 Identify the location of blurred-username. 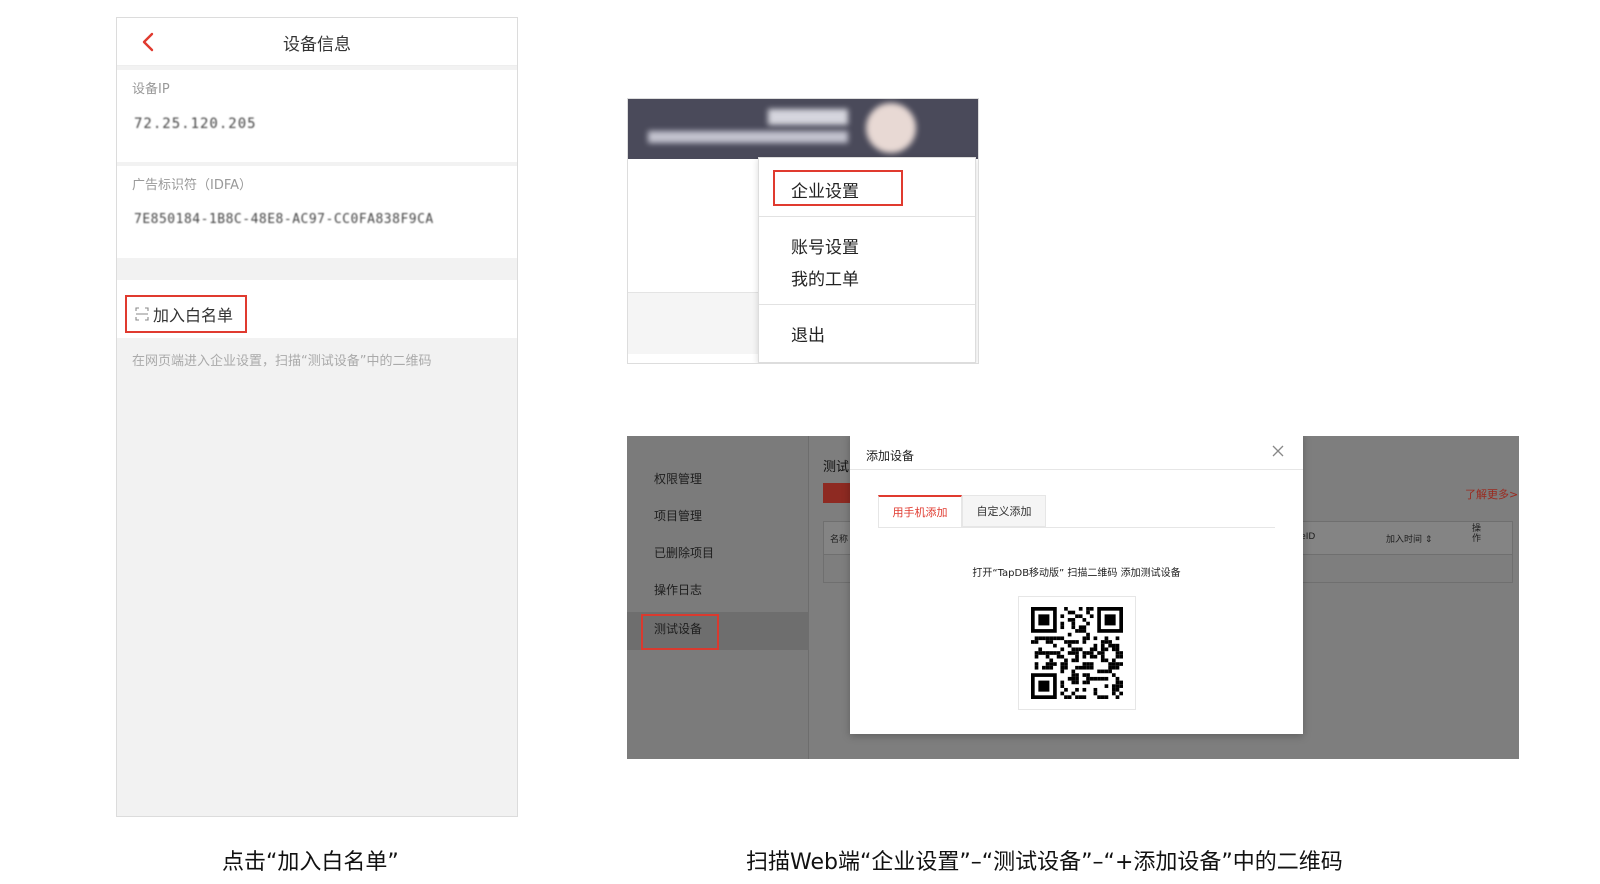
(808, 117).